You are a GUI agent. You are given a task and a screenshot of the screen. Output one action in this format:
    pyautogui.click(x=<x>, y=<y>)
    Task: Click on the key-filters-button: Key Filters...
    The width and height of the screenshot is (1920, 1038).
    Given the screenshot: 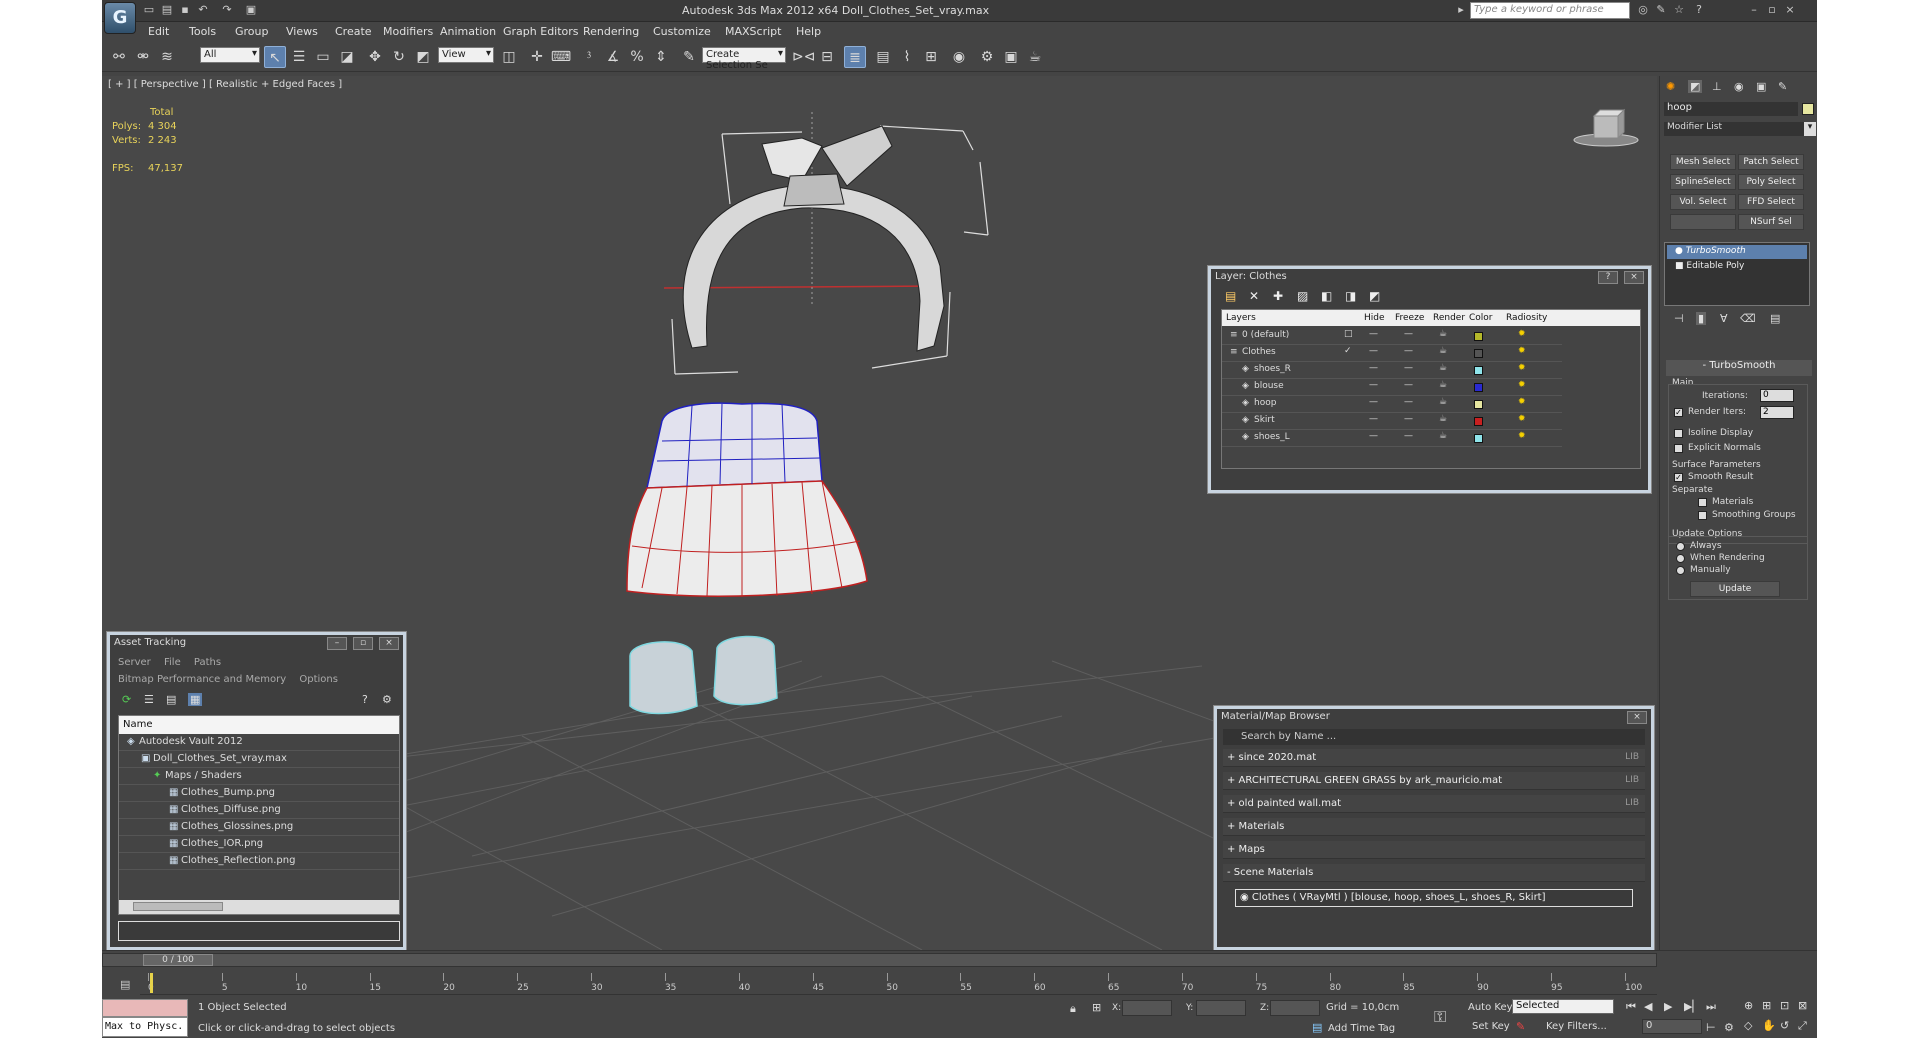 What is the action you would take?
    pyautogui.click(x=1576, y=1026)
    